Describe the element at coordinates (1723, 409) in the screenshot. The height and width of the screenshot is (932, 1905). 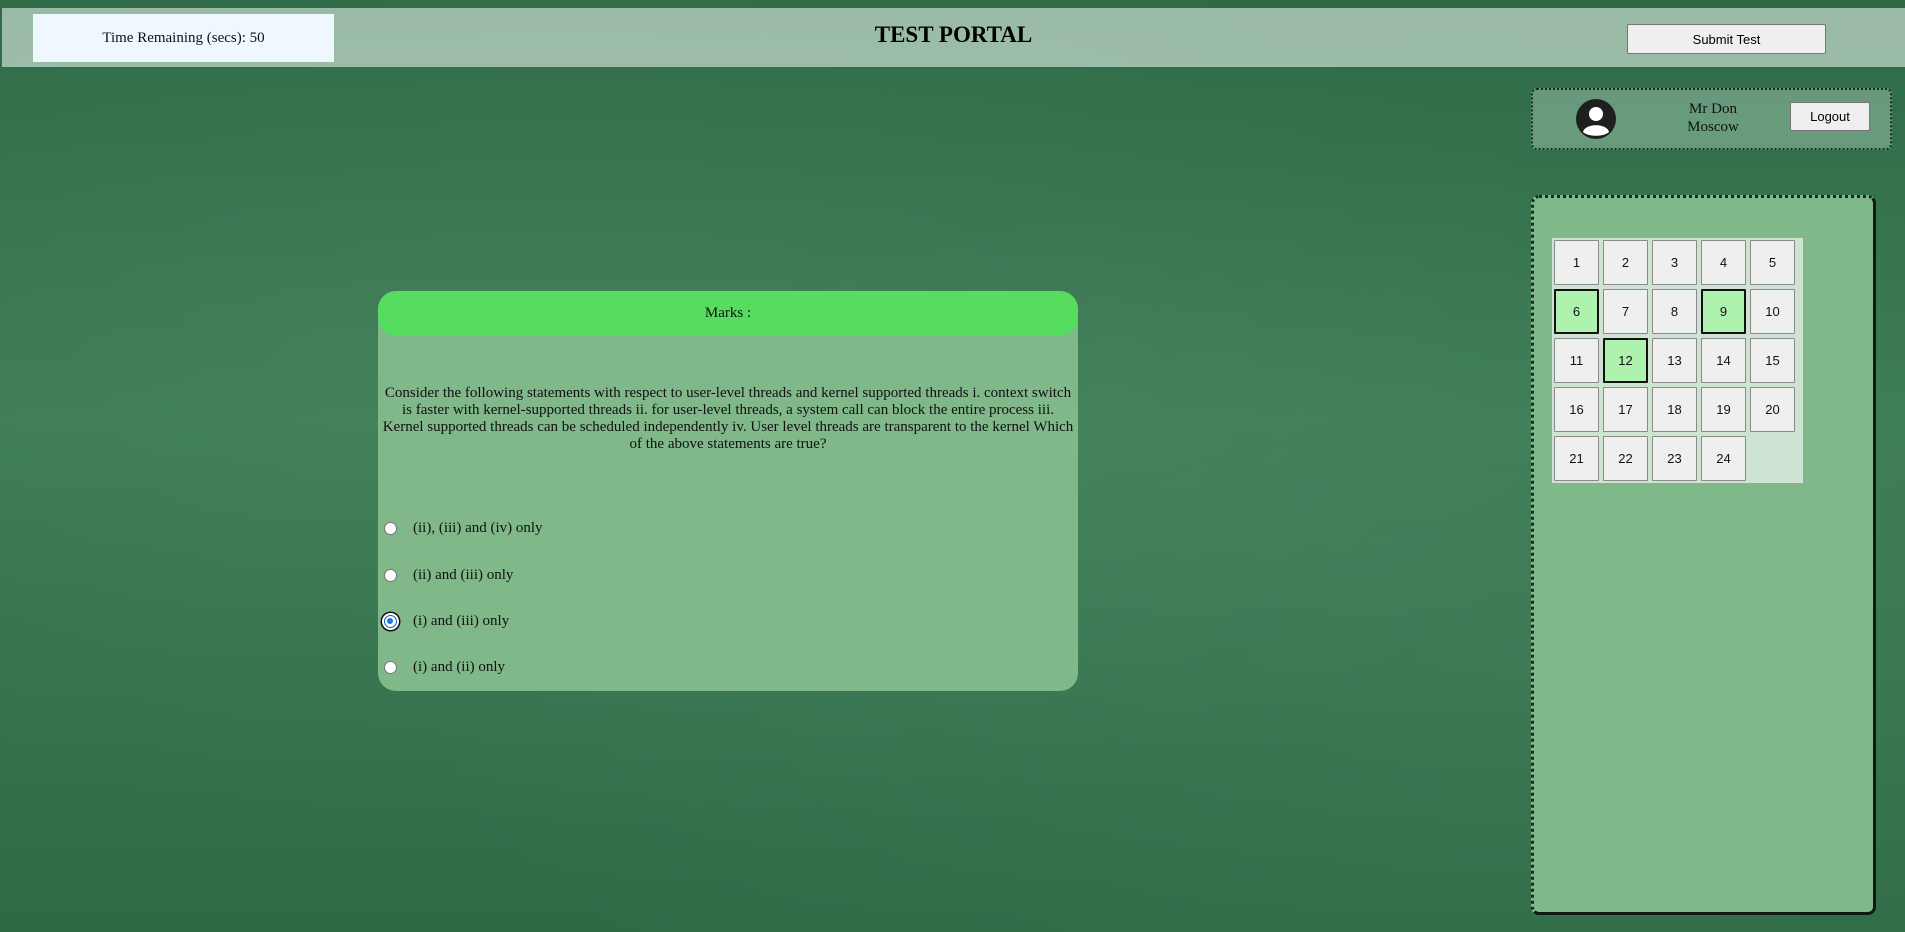
I see `question-button: 19` at that location.